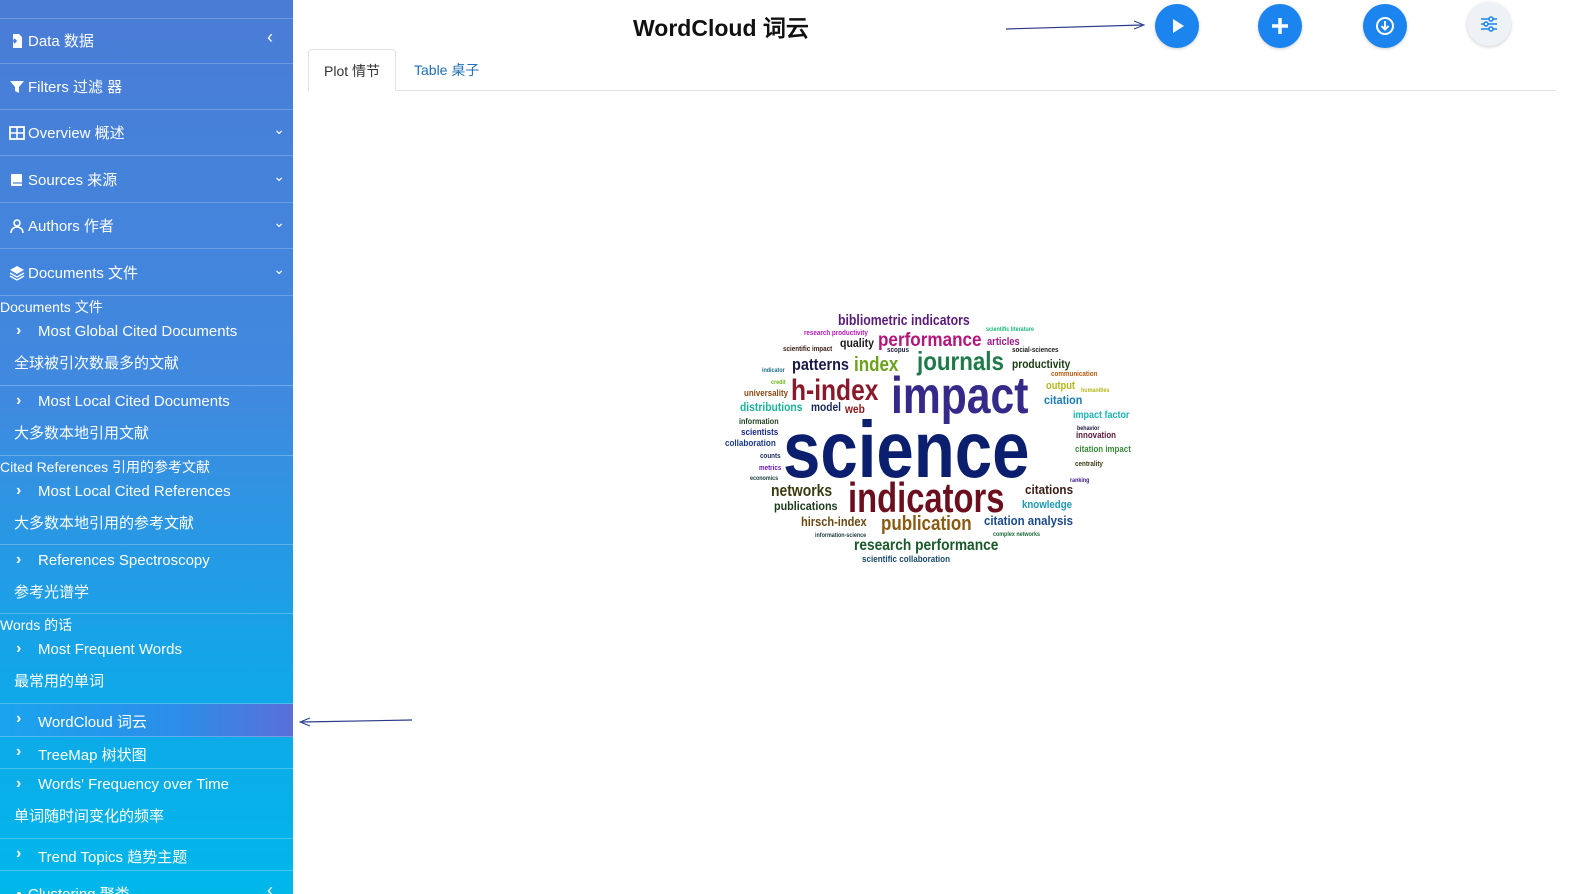 The height and width of the screenshot is (894, 1572). I want to click on sidebar-item-overview: Overview 概述 ⌄, so click(146, 133).